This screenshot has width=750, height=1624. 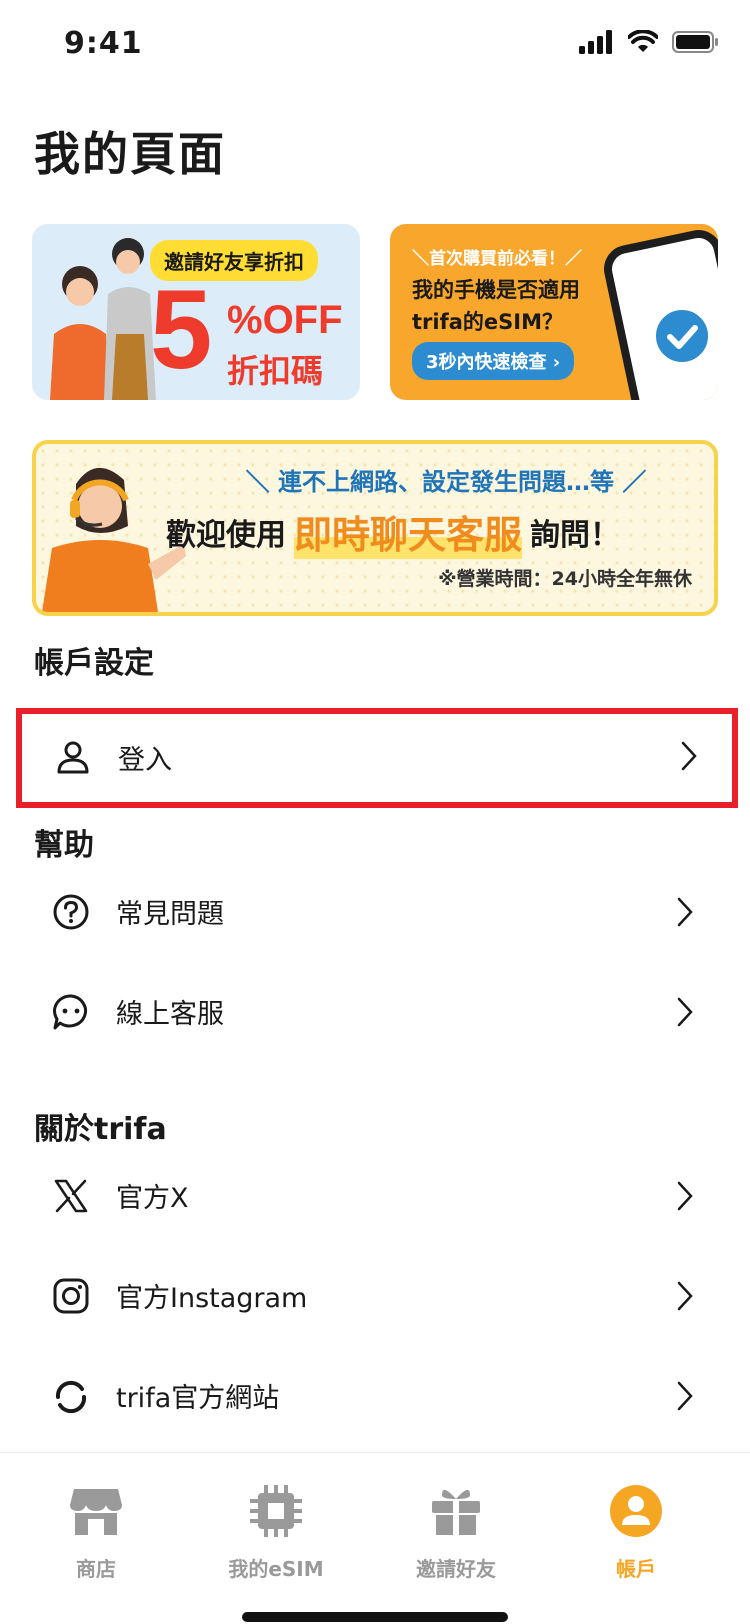 I want to click on login-label: 登入, so click(x=145, y=760).